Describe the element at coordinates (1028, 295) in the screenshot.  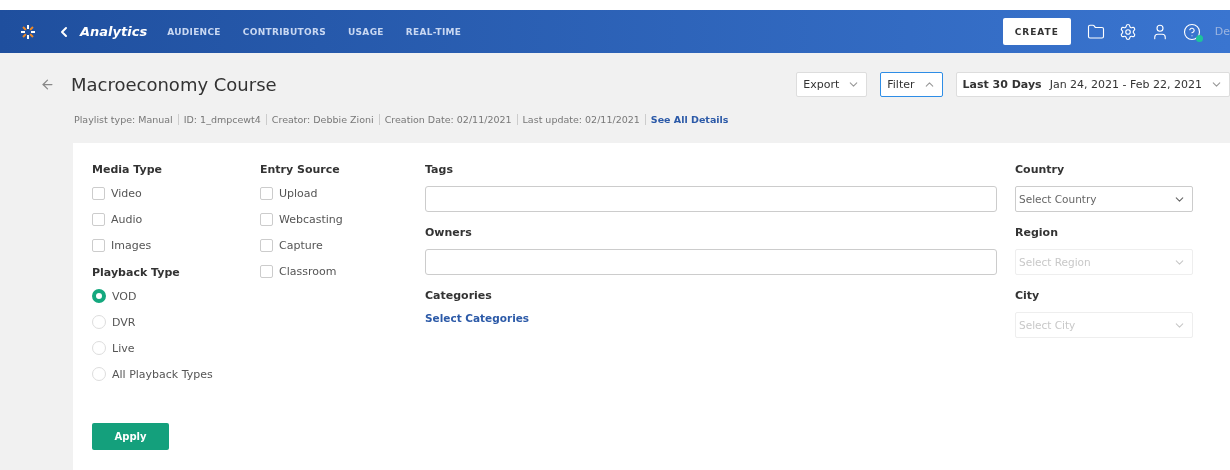
I see `field-label: City` at that location.